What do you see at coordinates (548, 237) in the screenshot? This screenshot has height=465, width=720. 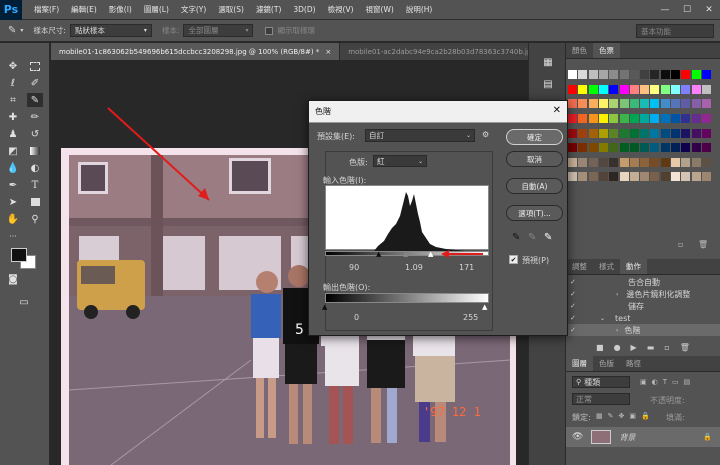 I see `white-point-eyedropper-icon: ✎` at bounding box center [548, 237].